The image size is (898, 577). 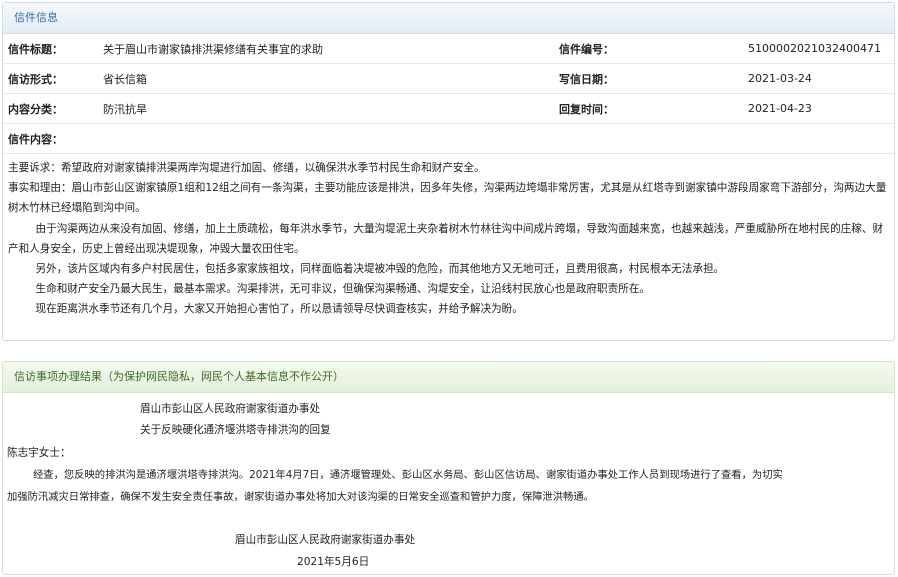 I want to click on table-row: 信访形式： 省长信箱 写信日期： 2021-03-24, so click(x=448, y=78).